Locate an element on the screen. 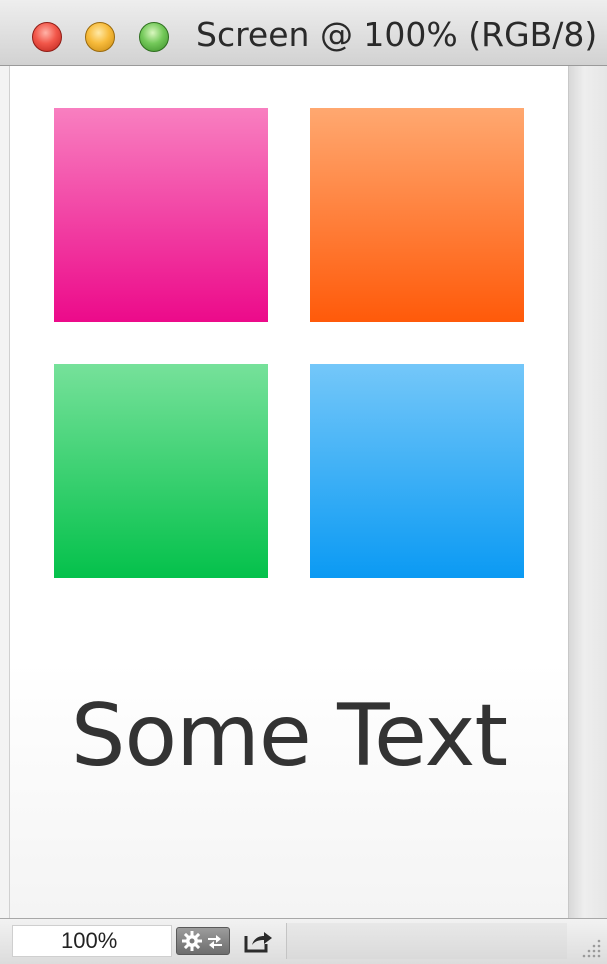 The width and height of the screenshot is (607, 964). share-arrow-icon is located at coordinates (258, 942).